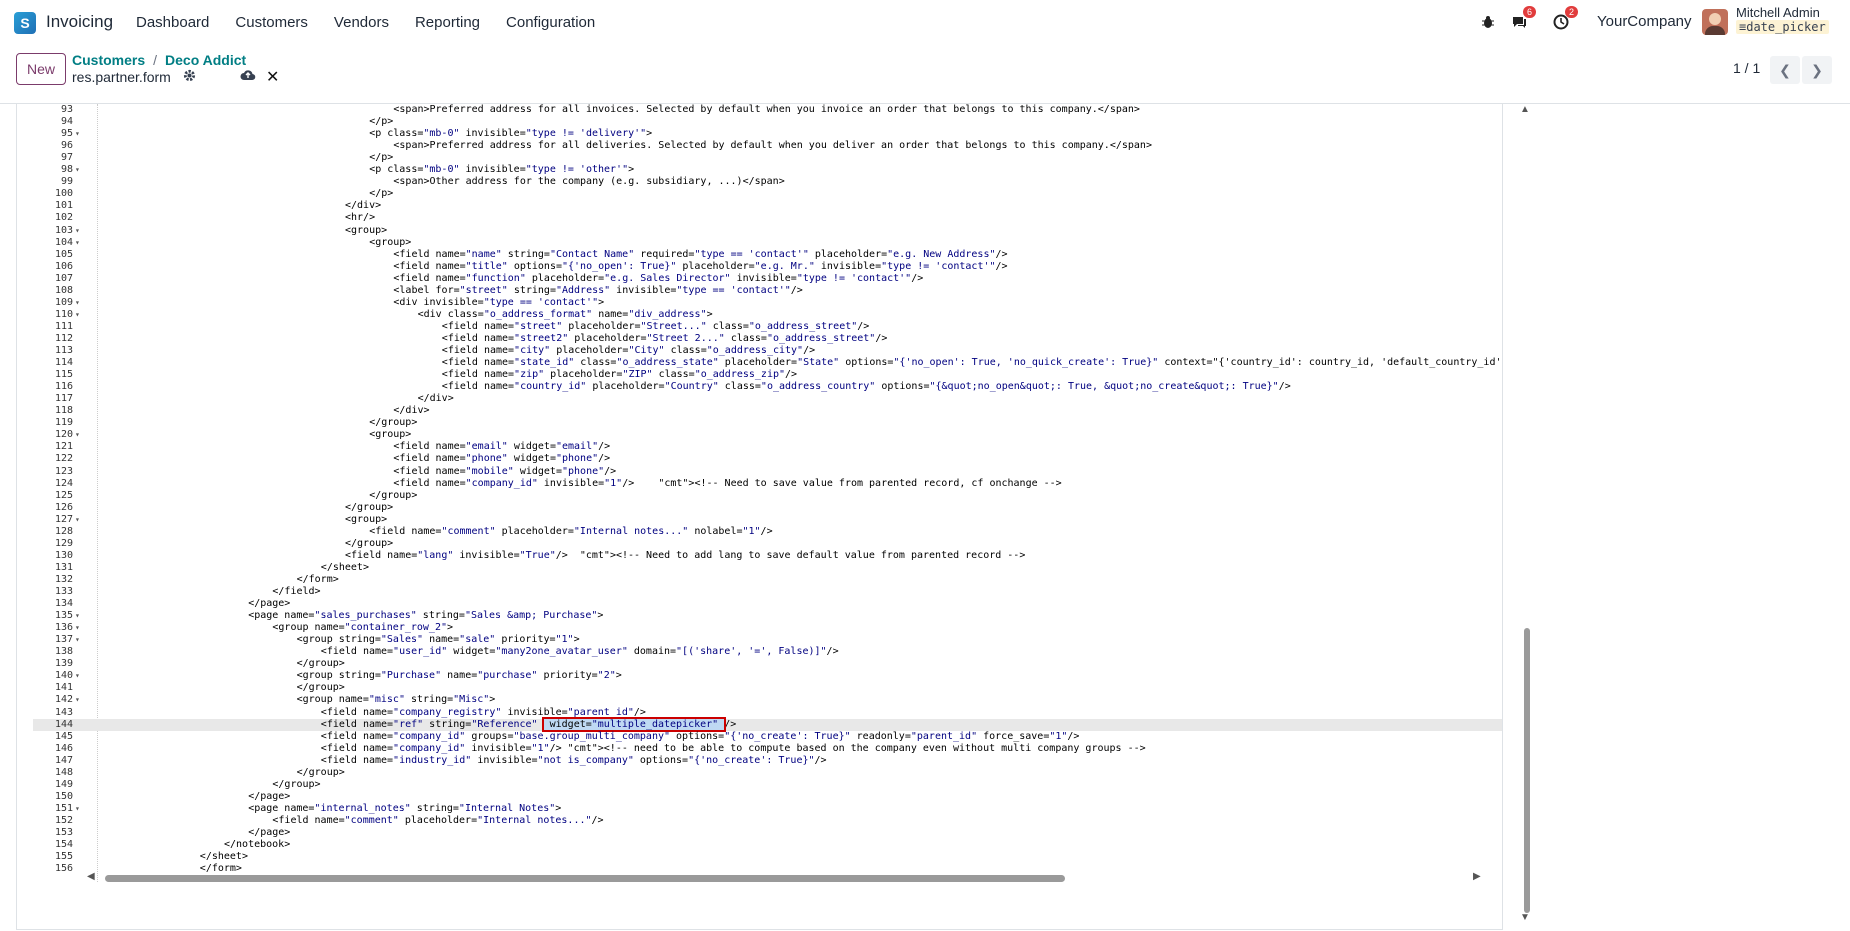 Image resolution: width=1850 pixels, height=931 pixels. I want to click on code-line: 100 </p>, so click(767, 194).